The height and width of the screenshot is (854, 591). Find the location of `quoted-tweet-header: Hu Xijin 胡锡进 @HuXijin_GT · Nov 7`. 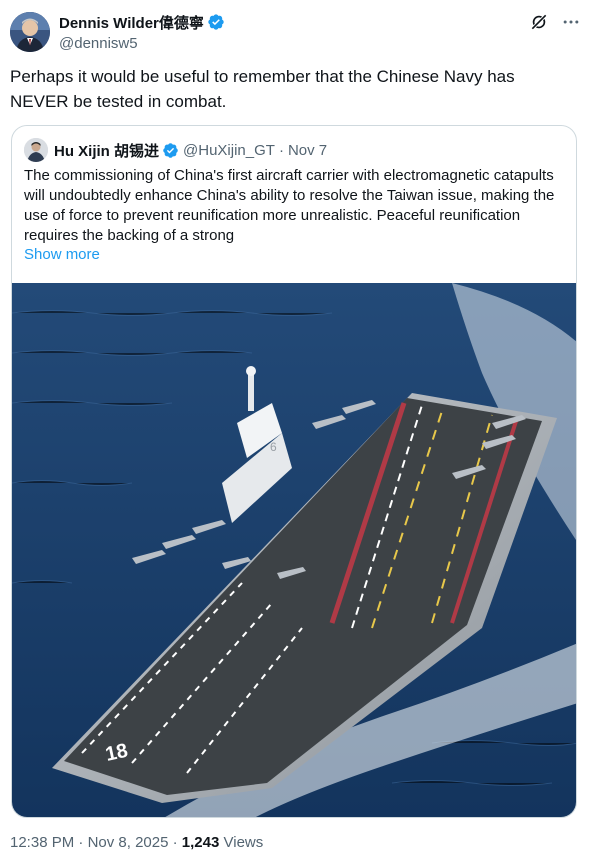

quoted-tweet-header: Hu Xijin 胡锡进 @HuXijin_GT · Nov 7 is located at coordinates (175, 150).